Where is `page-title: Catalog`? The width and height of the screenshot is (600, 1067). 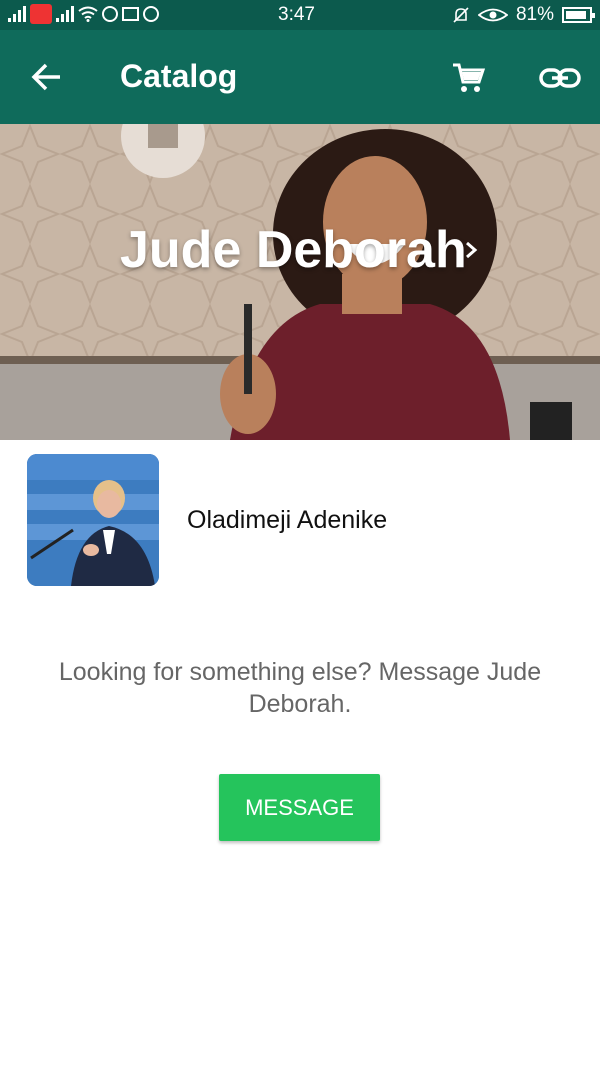
page-title: Catalog is located at coordinates (179, 76).